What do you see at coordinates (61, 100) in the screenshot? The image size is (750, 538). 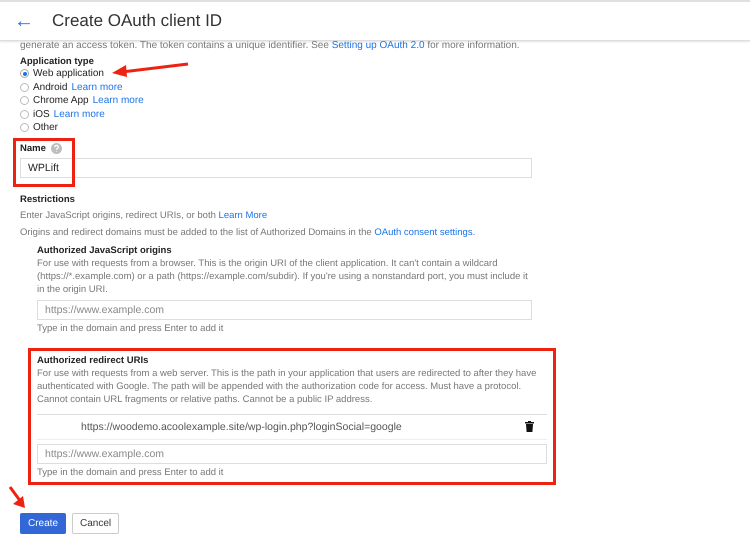 I see `option-label: Chrome App` at bounding box center [61, 100].